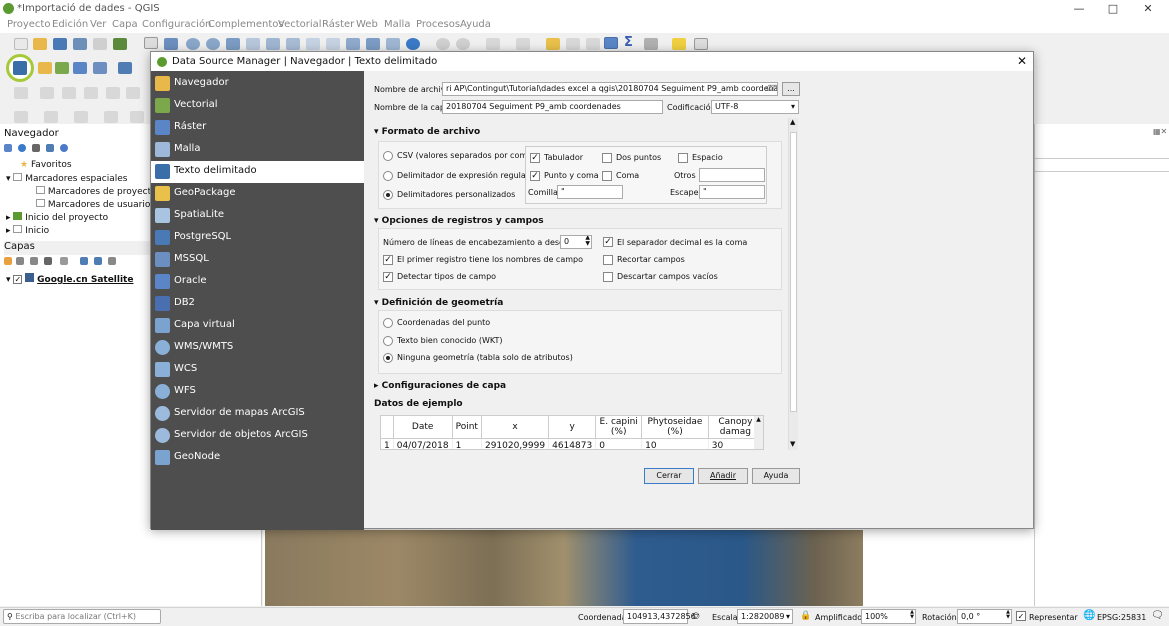 The image size is (1169, 626). I want to click on bookmark-icon, so click(393, 44).